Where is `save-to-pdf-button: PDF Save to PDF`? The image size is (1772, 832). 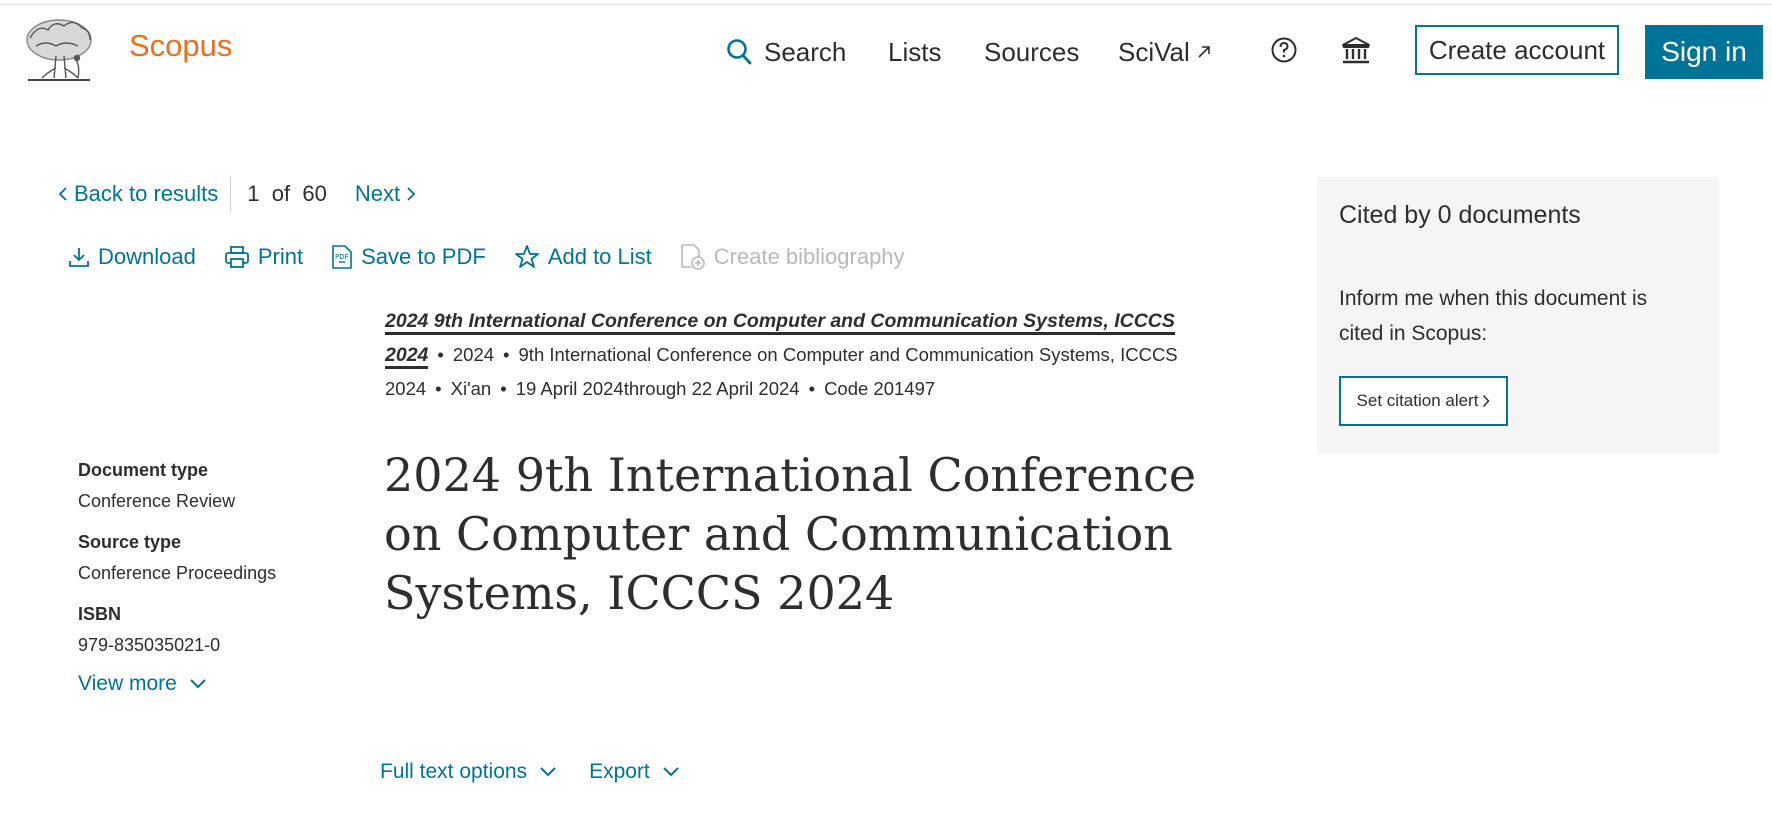
save-to-pdf-button: PDF Save to PDF is located at coordinates (408, 257).